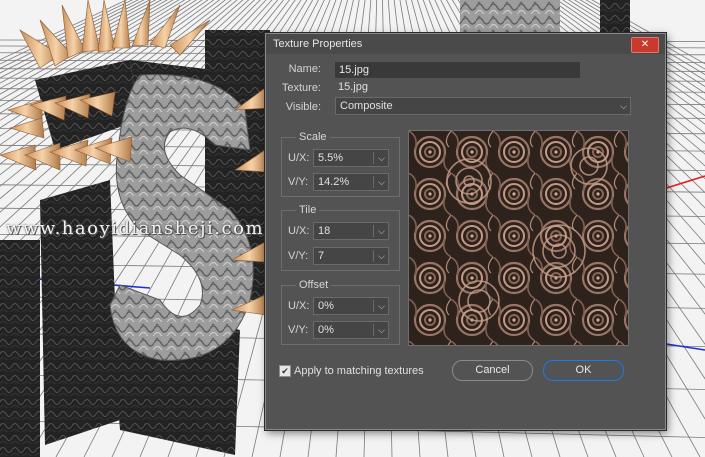 Image resolution: width=705 pixels, height=457 pixels. I want to click on name-label: Name:, so click(304, 69).